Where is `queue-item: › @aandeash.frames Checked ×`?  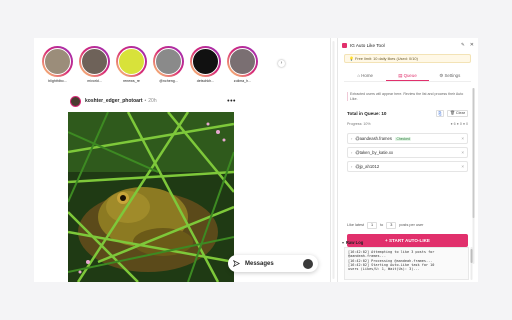
queue-item: › @aandeash.frames Checked × is located at coordinates (407, 138).